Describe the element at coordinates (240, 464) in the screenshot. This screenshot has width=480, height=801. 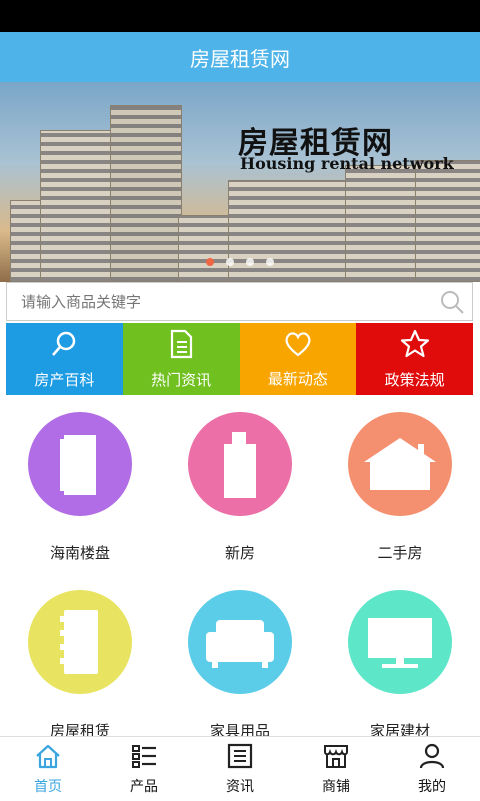
I see `tower-icon` at that location.